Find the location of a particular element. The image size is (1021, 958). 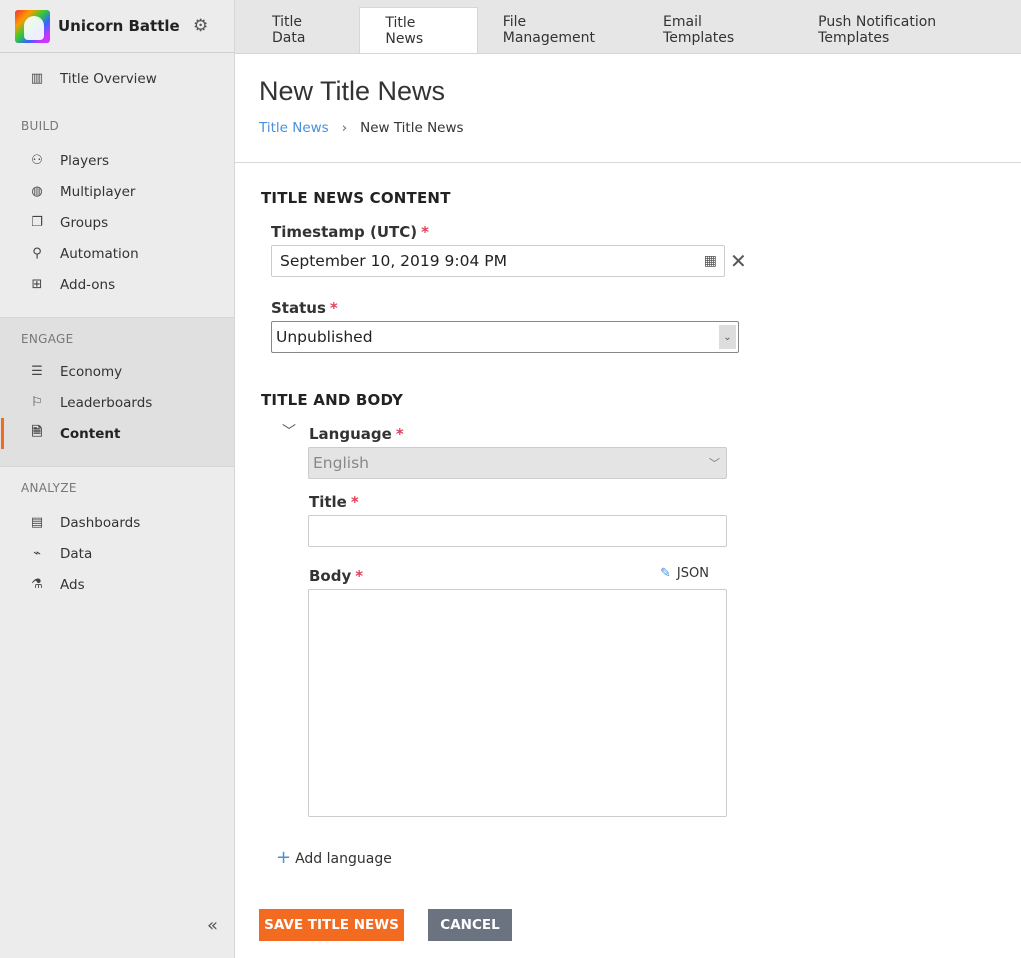

sidebar-item-ads: ⚗ Ads is located at coordinates (117, 584).